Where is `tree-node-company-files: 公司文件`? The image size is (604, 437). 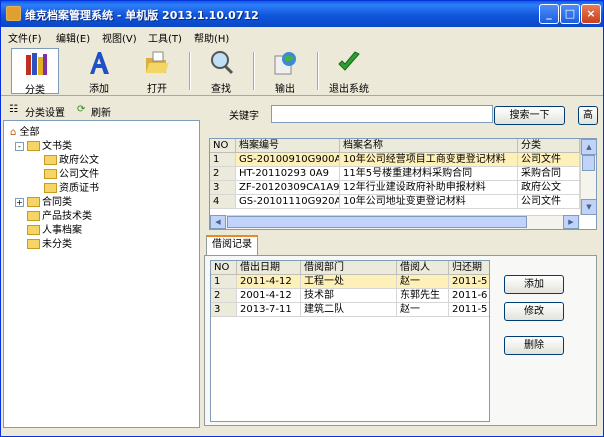
tree-node-company-files: 公司文件 is located at coordinates (71, 174).